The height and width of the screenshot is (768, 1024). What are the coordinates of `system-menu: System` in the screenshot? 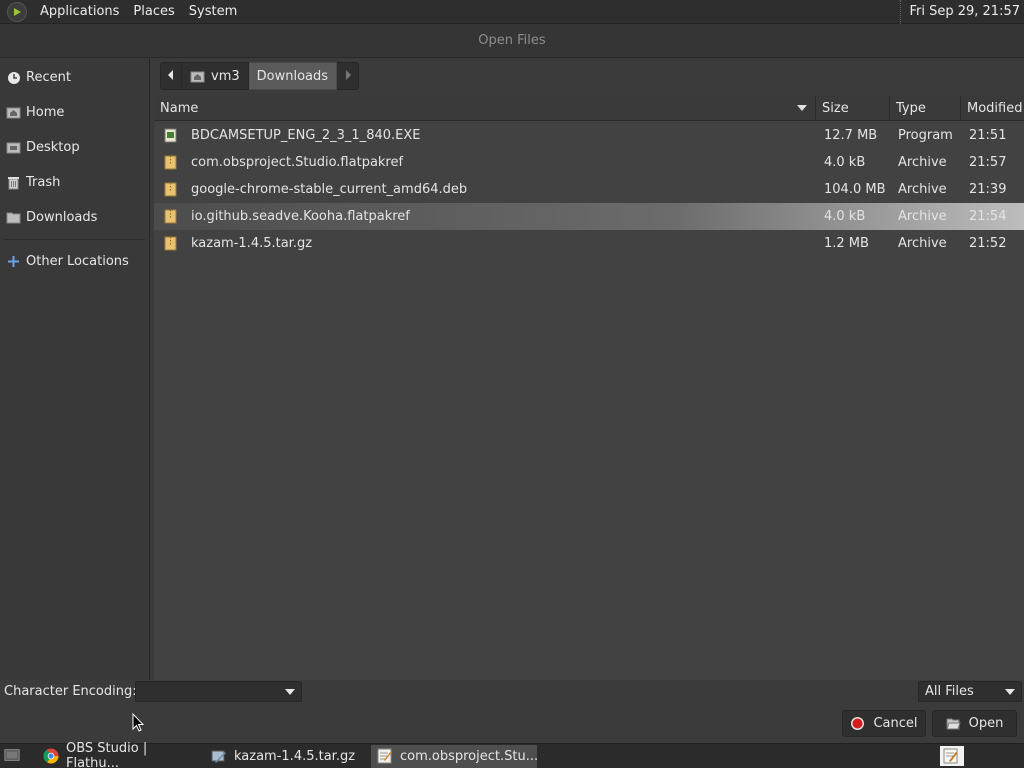 It's located at (213, 11).